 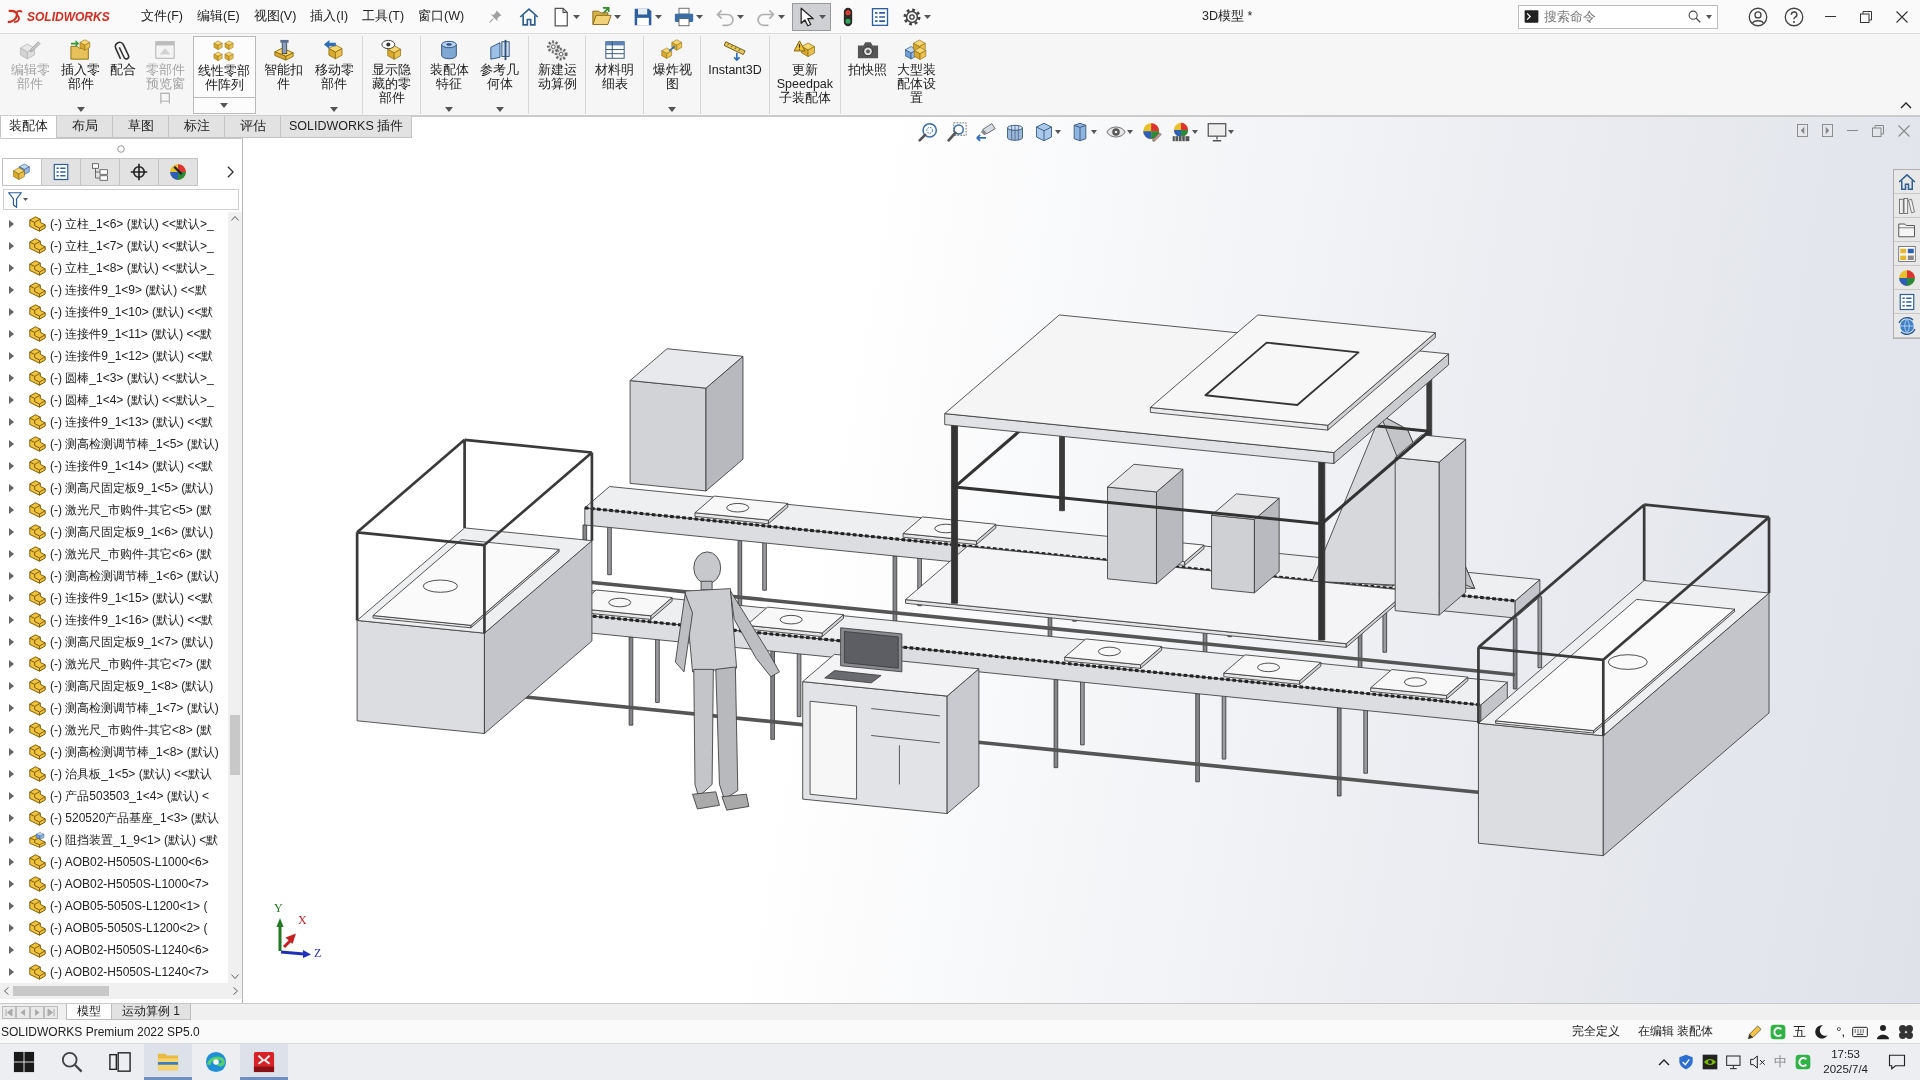 I want to click on clock-time: 17:53, so click(x=1845, y=1054).